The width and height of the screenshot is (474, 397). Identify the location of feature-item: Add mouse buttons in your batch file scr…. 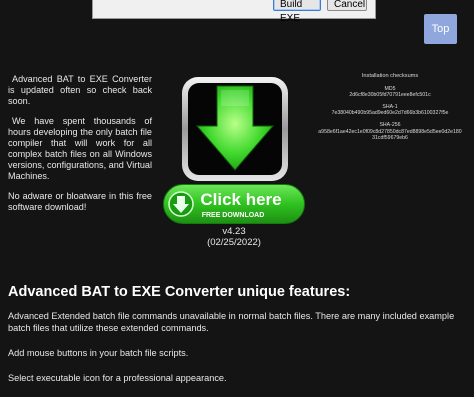
(98, 353).